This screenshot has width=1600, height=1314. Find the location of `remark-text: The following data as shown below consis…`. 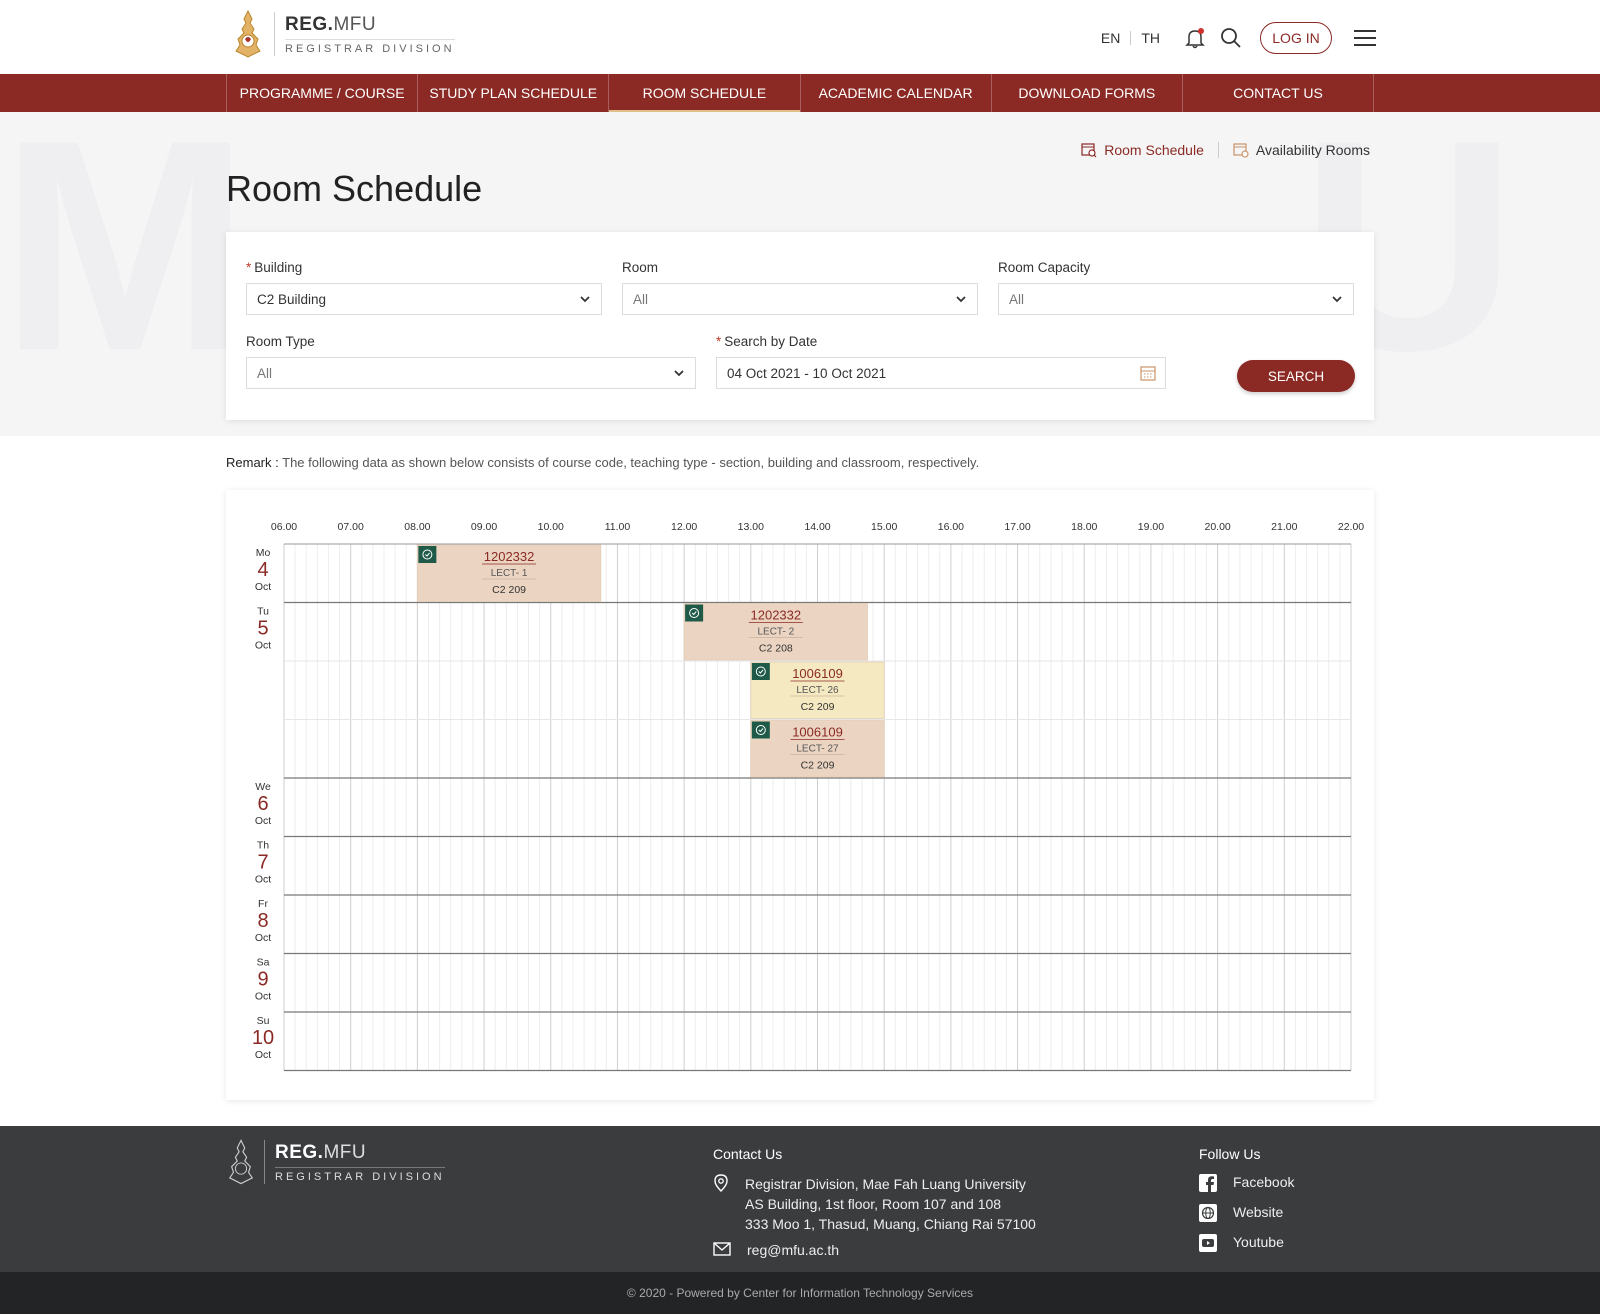

remark-text: The following data as shown below consis… is located at coordinates (631, 462).